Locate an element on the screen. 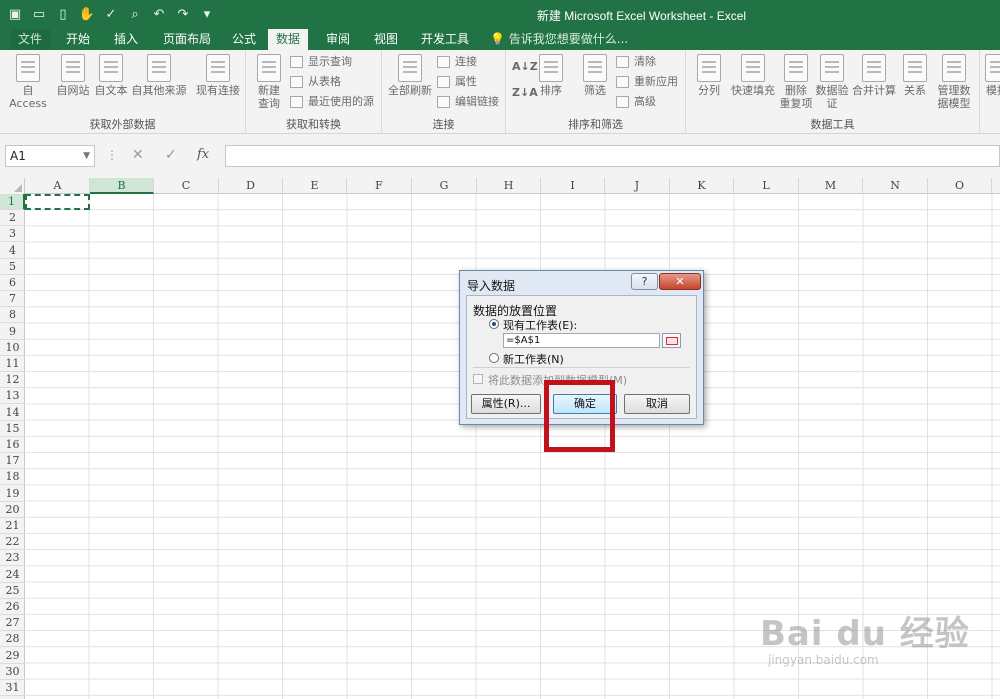 The width and height of the screenshot is (1000, 699). remove-duplicates-button: 删除 重复项 is located at coordinates (796, 82).